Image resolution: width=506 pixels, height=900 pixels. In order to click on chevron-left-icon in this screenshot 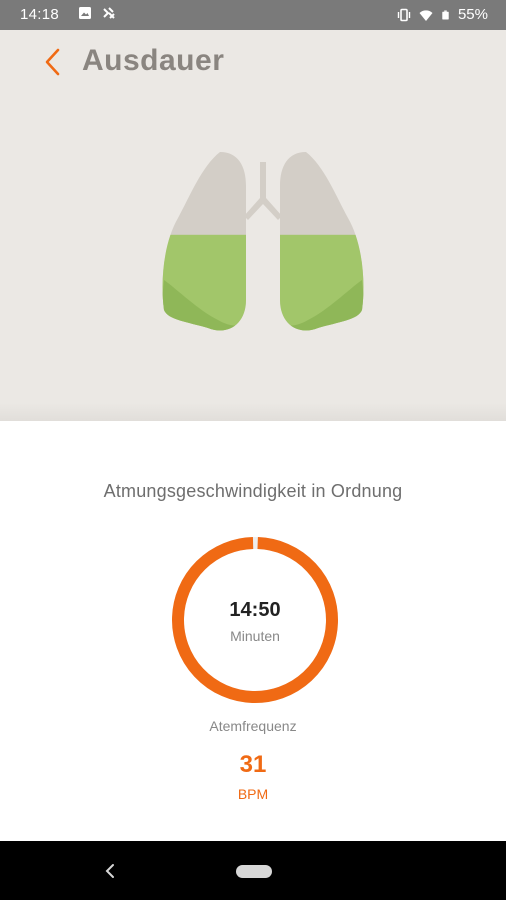, I will do `click(52, 62)`.